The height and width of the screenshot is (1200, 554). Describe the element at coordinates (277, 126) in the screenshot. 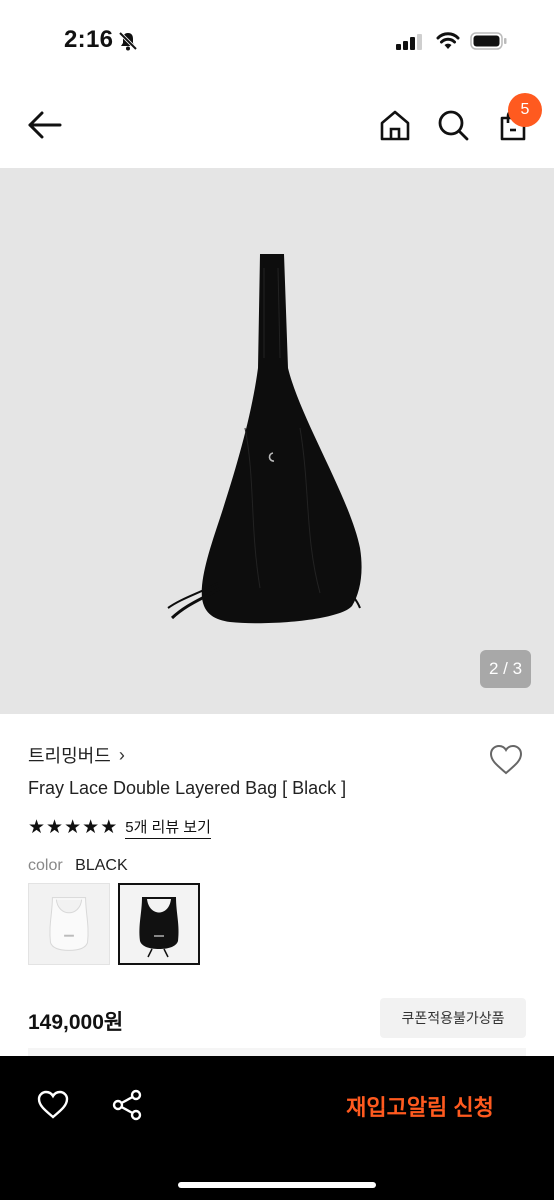

I see `top-navigation: 5` at that location.